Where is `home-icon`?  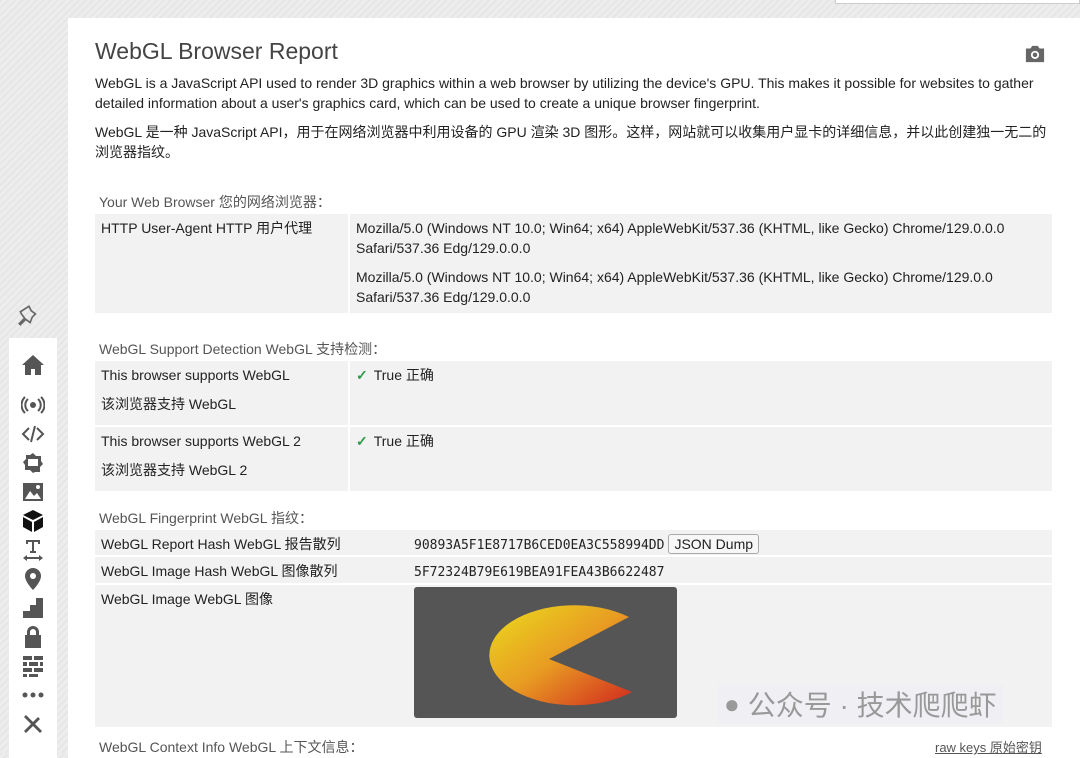
home-icon is located at coordinates (33, 365).